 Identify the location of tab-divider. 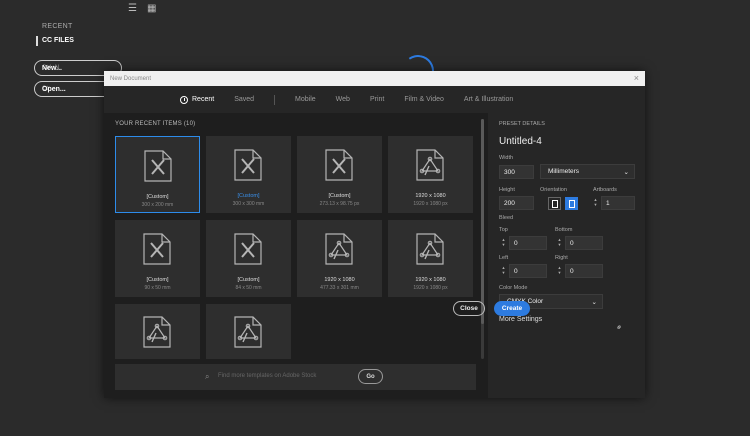
(275, 99).